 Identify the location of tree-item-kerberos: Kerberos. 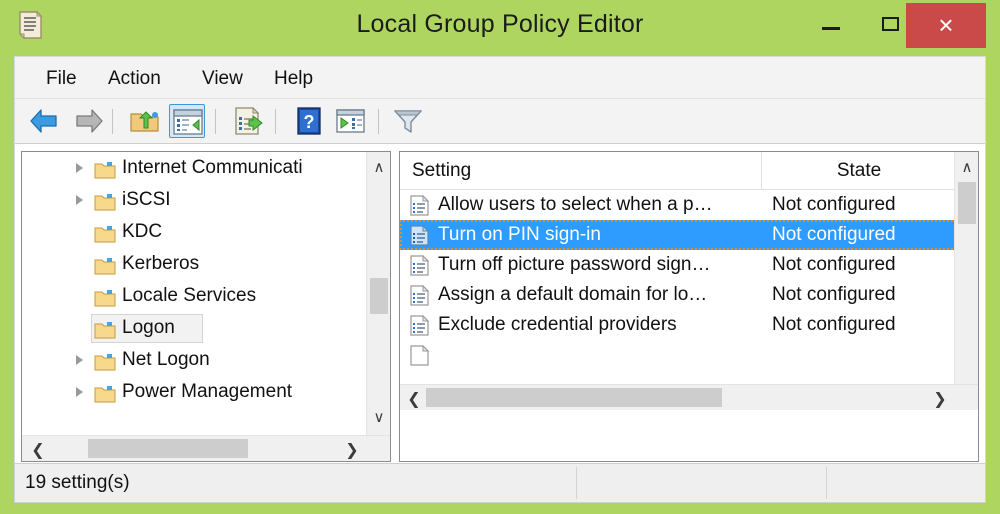
(194, 264).